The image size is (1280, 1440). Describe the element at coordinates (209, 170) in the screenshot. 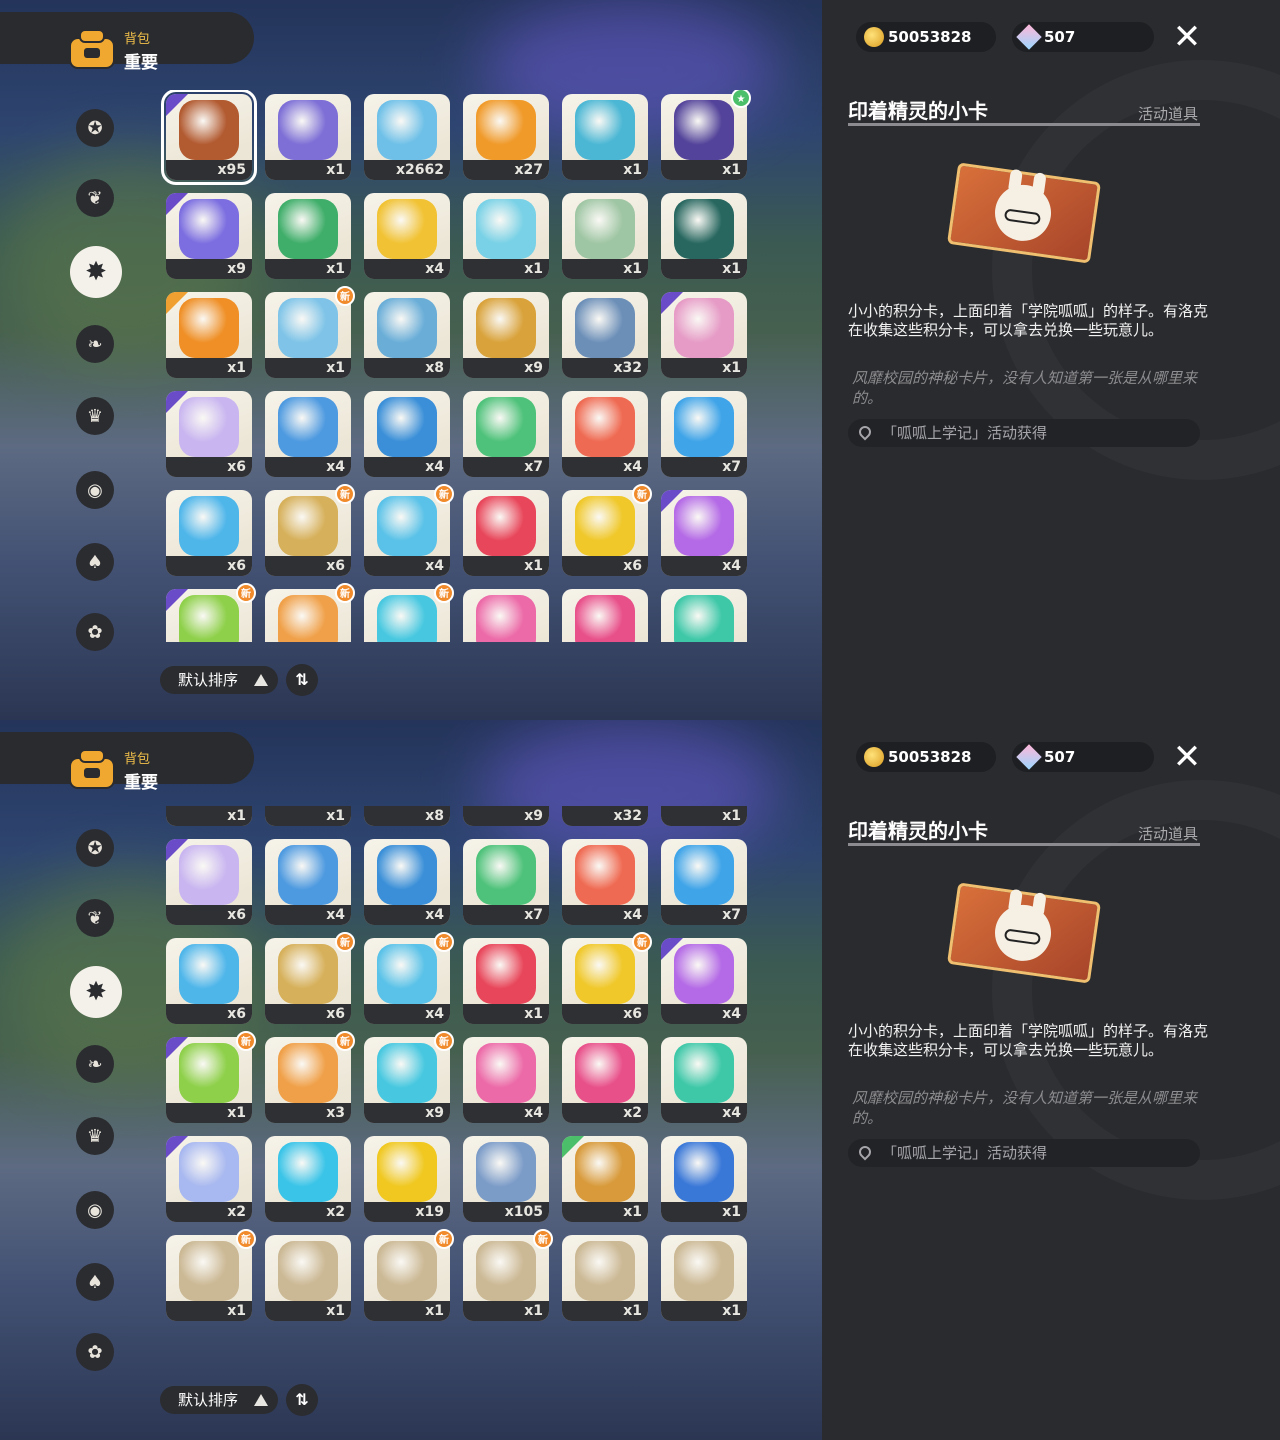

I see `item-quantity: x95` at that location.